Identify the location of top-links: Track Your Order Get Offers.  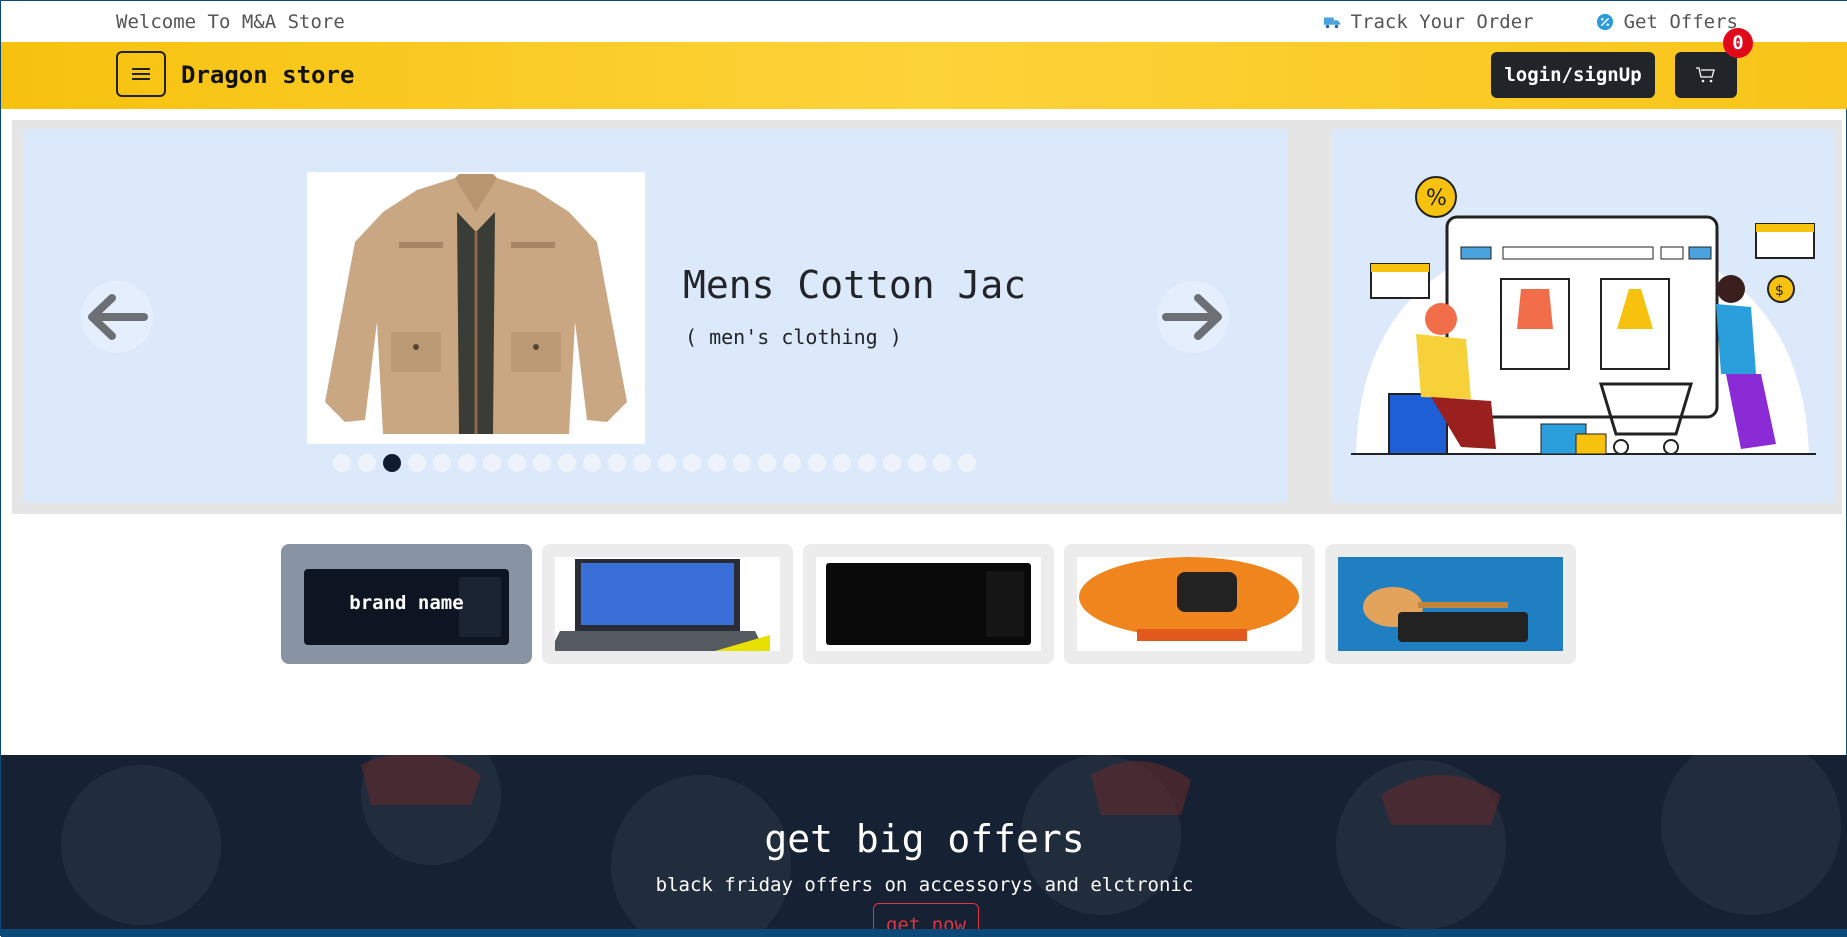
(1530, 22).